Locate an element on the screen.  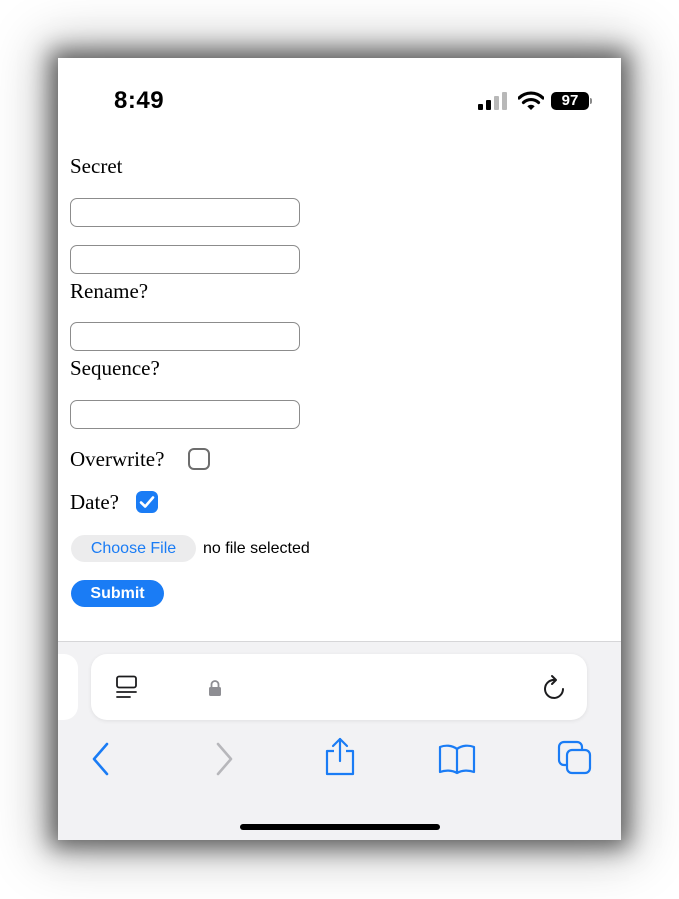
date-label: Date? is located at coordinates (94, 502).